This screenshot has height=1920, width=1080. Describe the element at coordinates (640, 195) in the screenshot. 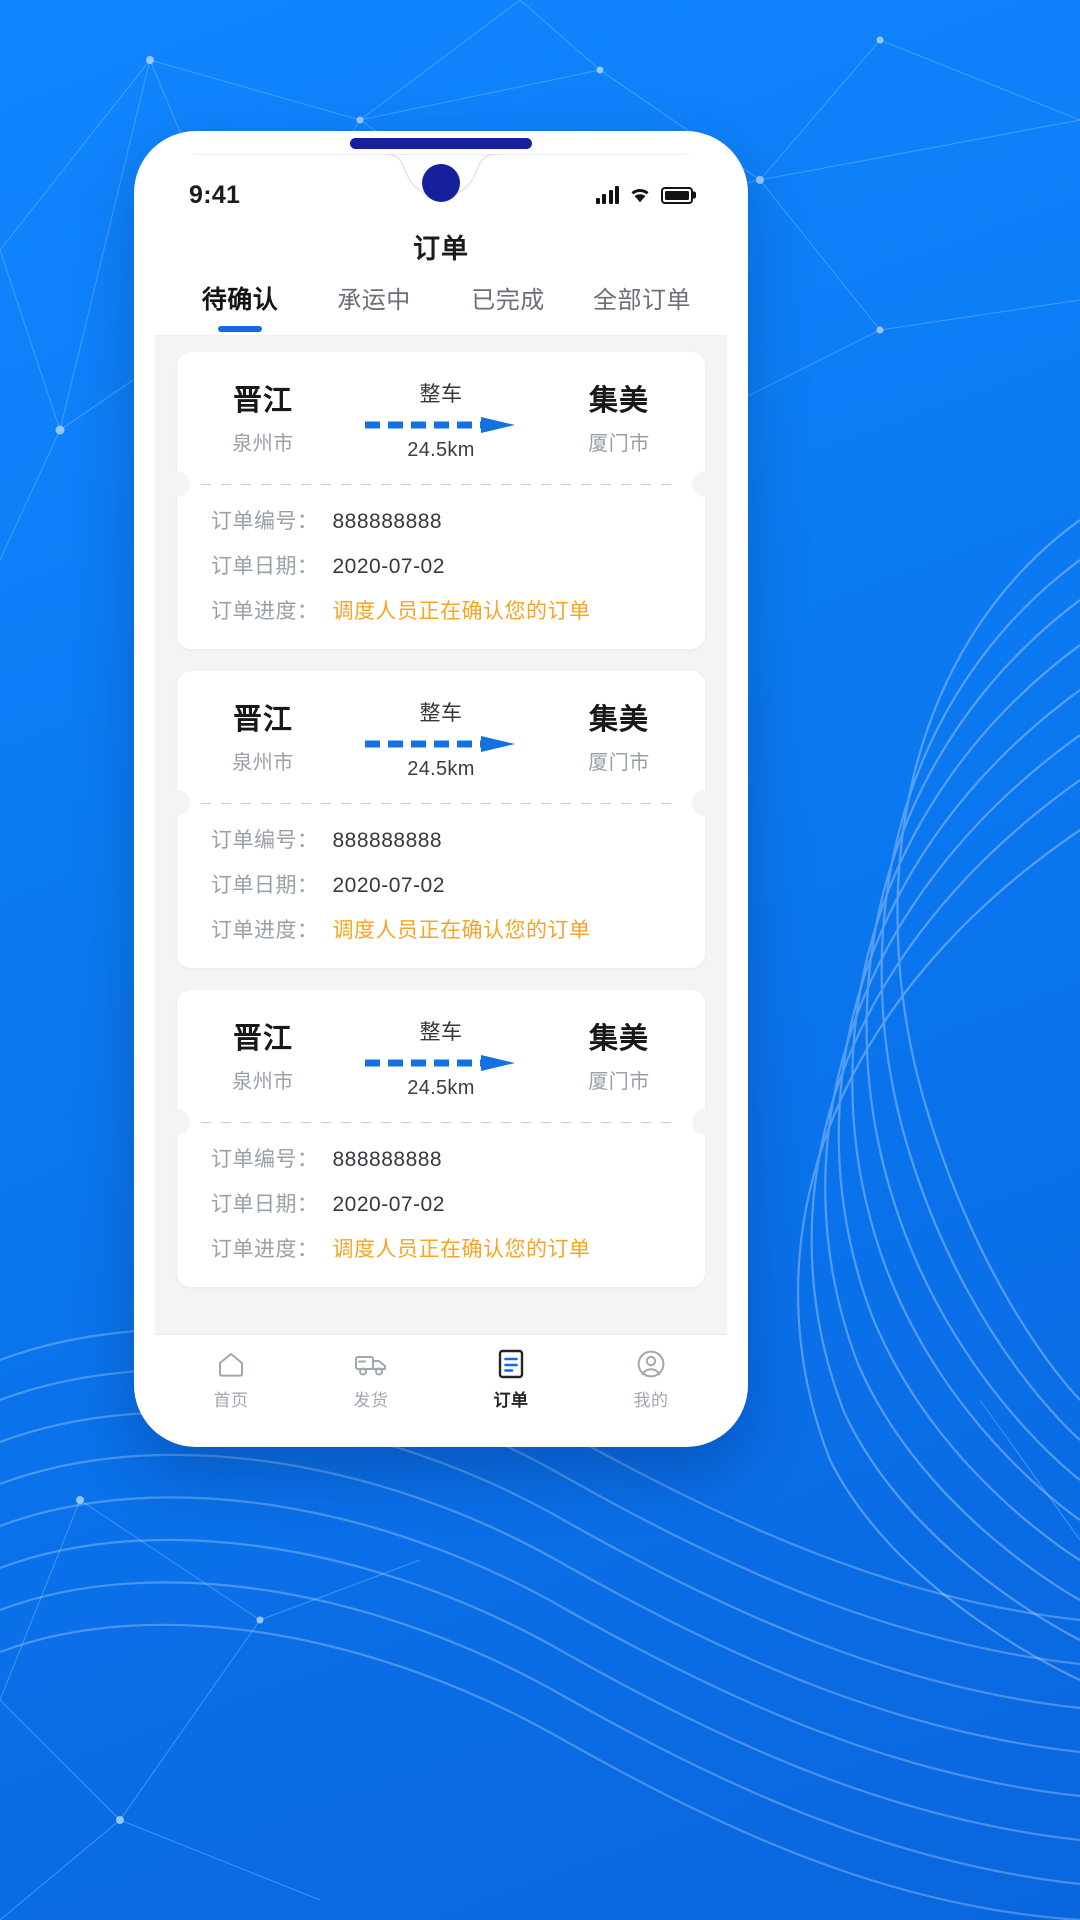

I see `wifi-icon` at that location.